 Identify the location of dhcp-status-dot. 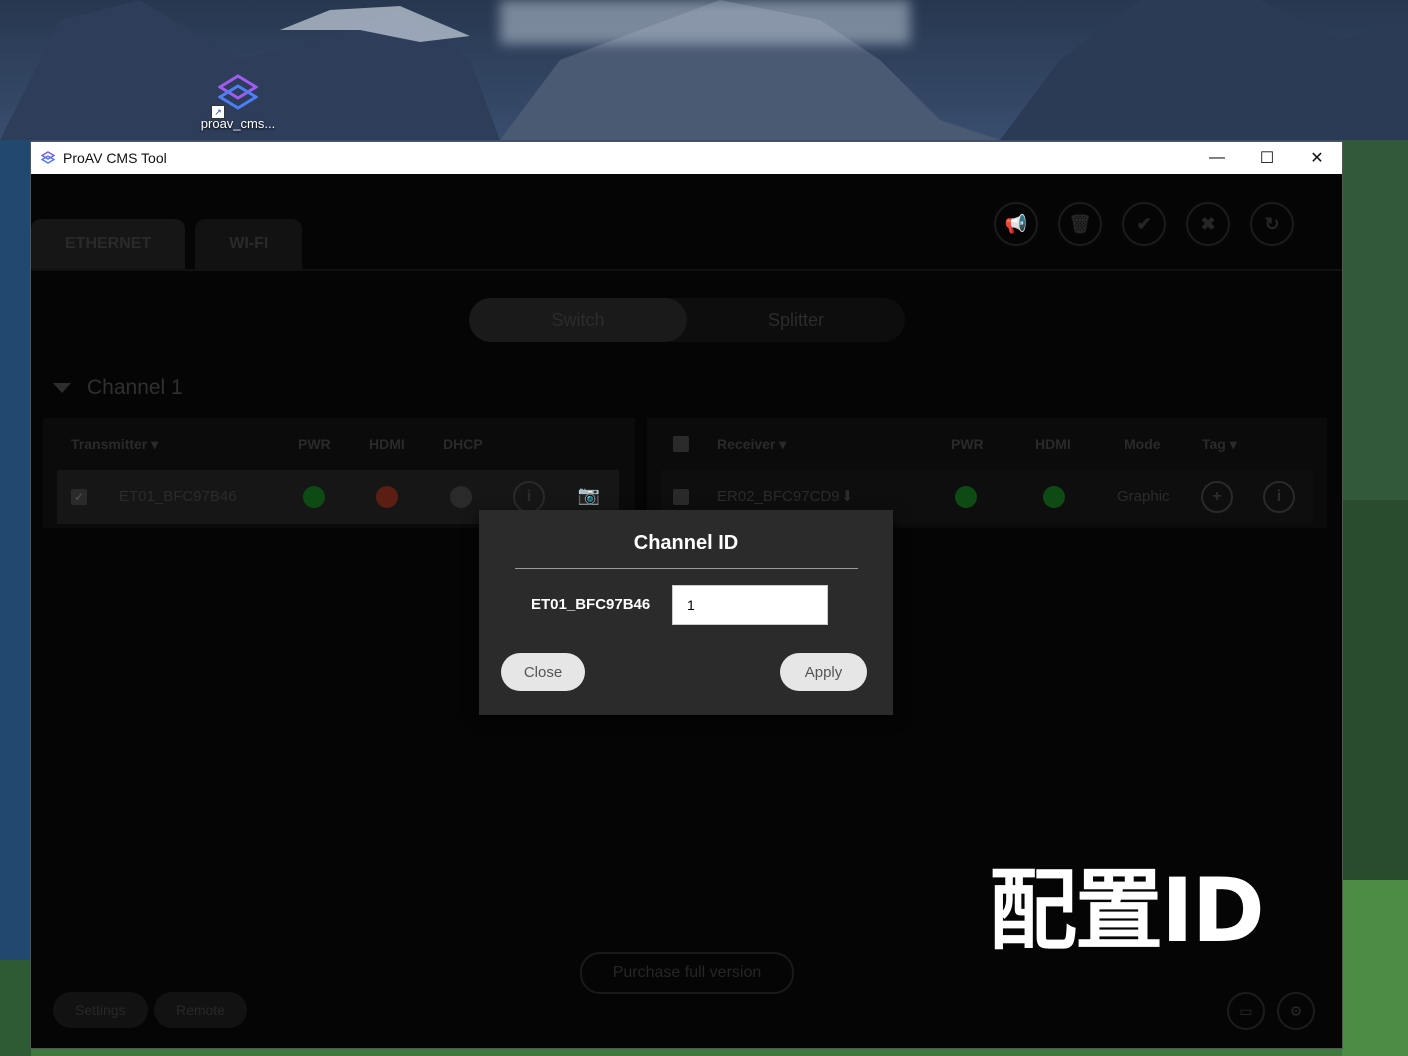
(461, 497).